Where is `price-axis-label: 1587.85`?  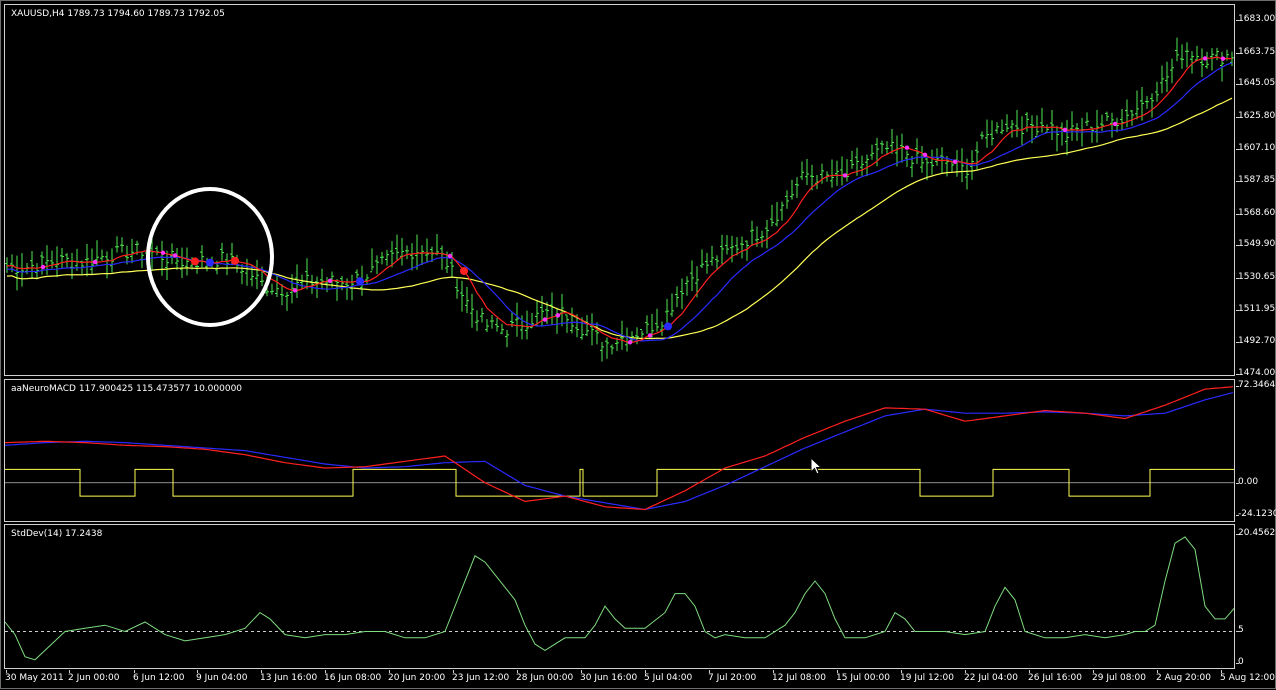 price-axis-label: 1587.85 is located at coordinates (1257, 180).